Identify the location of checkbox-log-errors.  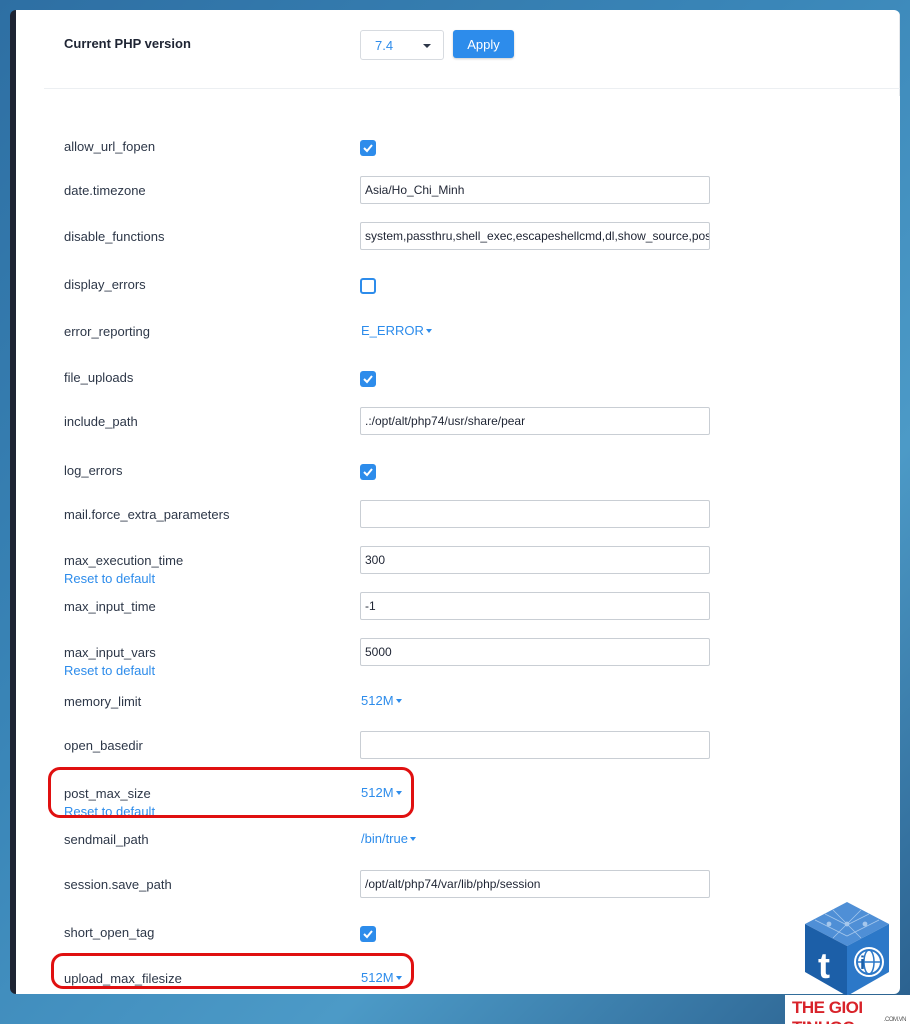
(368, 472).